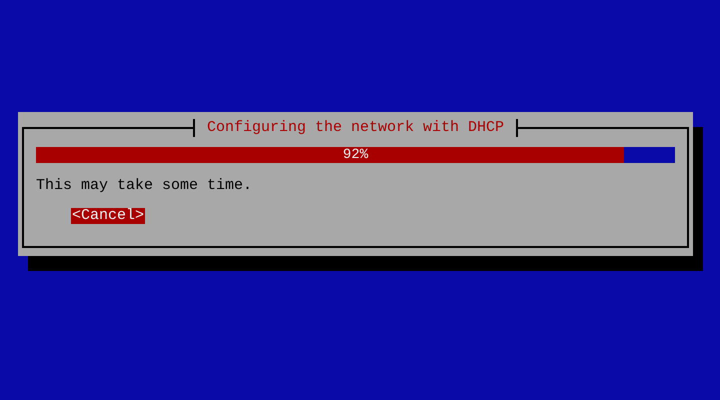 The width and height of the screenshot is (720, 400). I want to click on progress-reading: 92%, so click(355, 155).